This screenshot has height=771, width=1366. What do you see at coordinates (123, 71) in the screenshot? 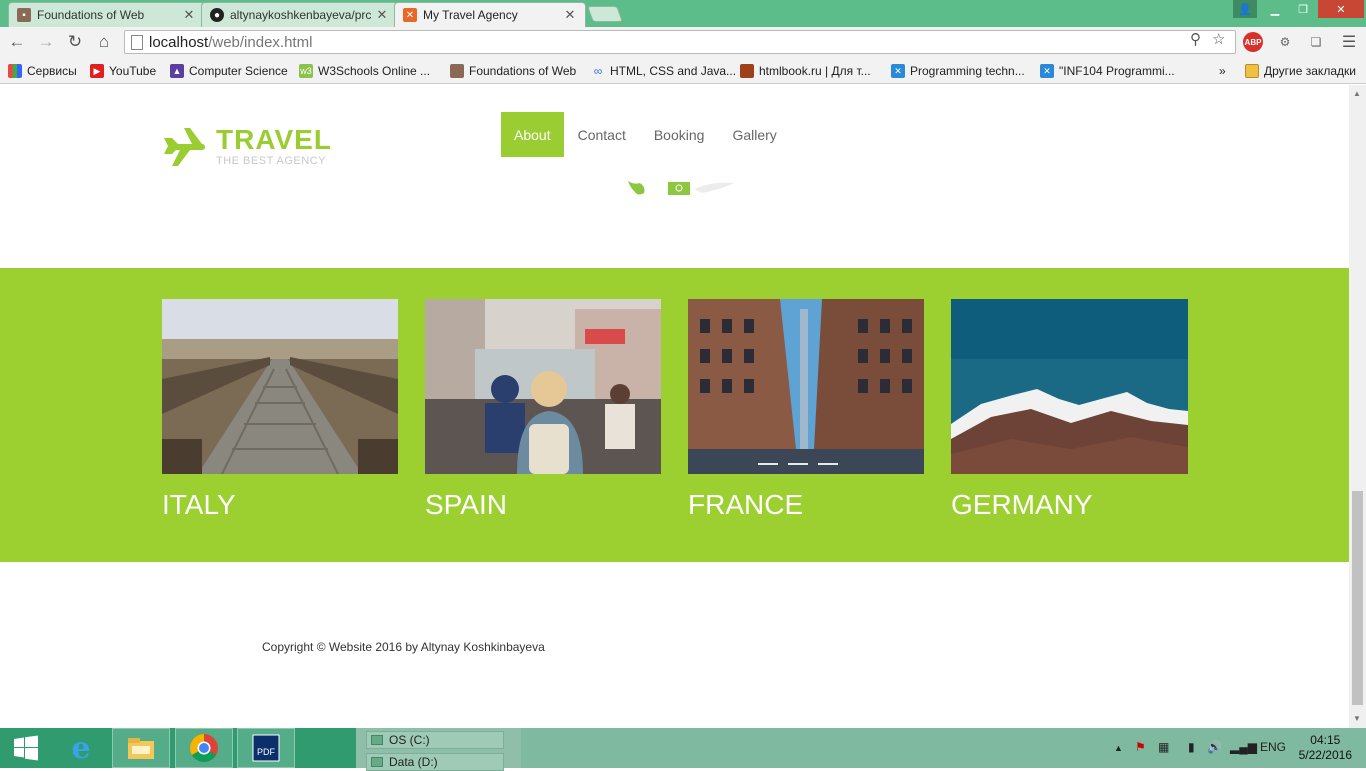
I see `bookmark-youtube: ▶ YouTube` at bounding box center [123, 71].